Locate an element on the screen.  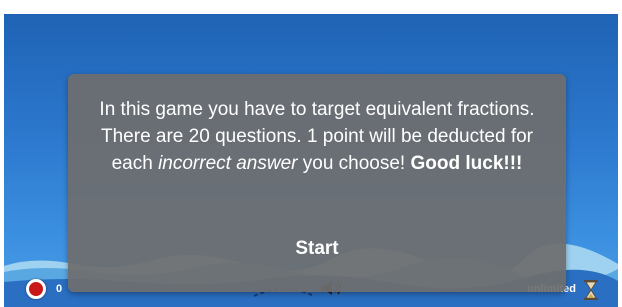
hourglass-icon is located at coordinates (591, 290).